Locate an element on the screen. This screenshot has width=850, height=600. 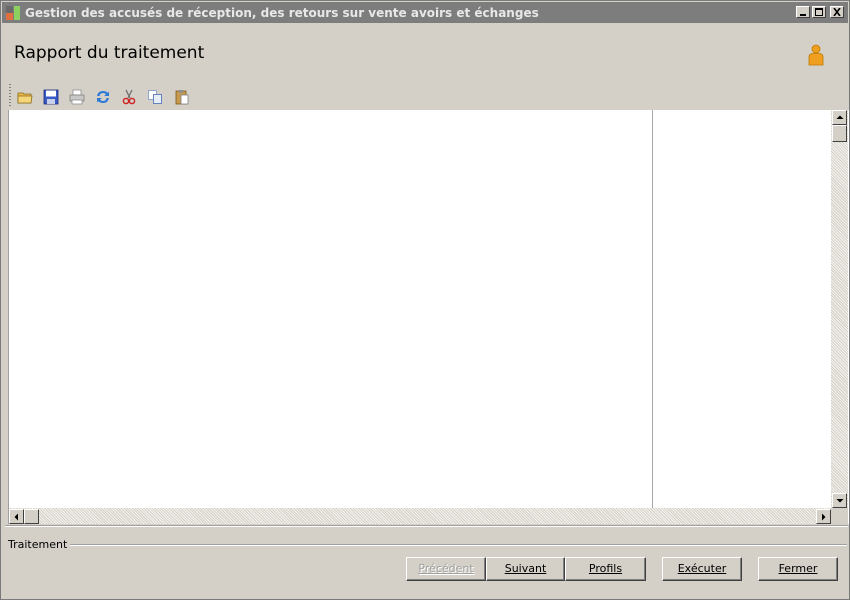
refresh-button is located at coordinates (103, 97).